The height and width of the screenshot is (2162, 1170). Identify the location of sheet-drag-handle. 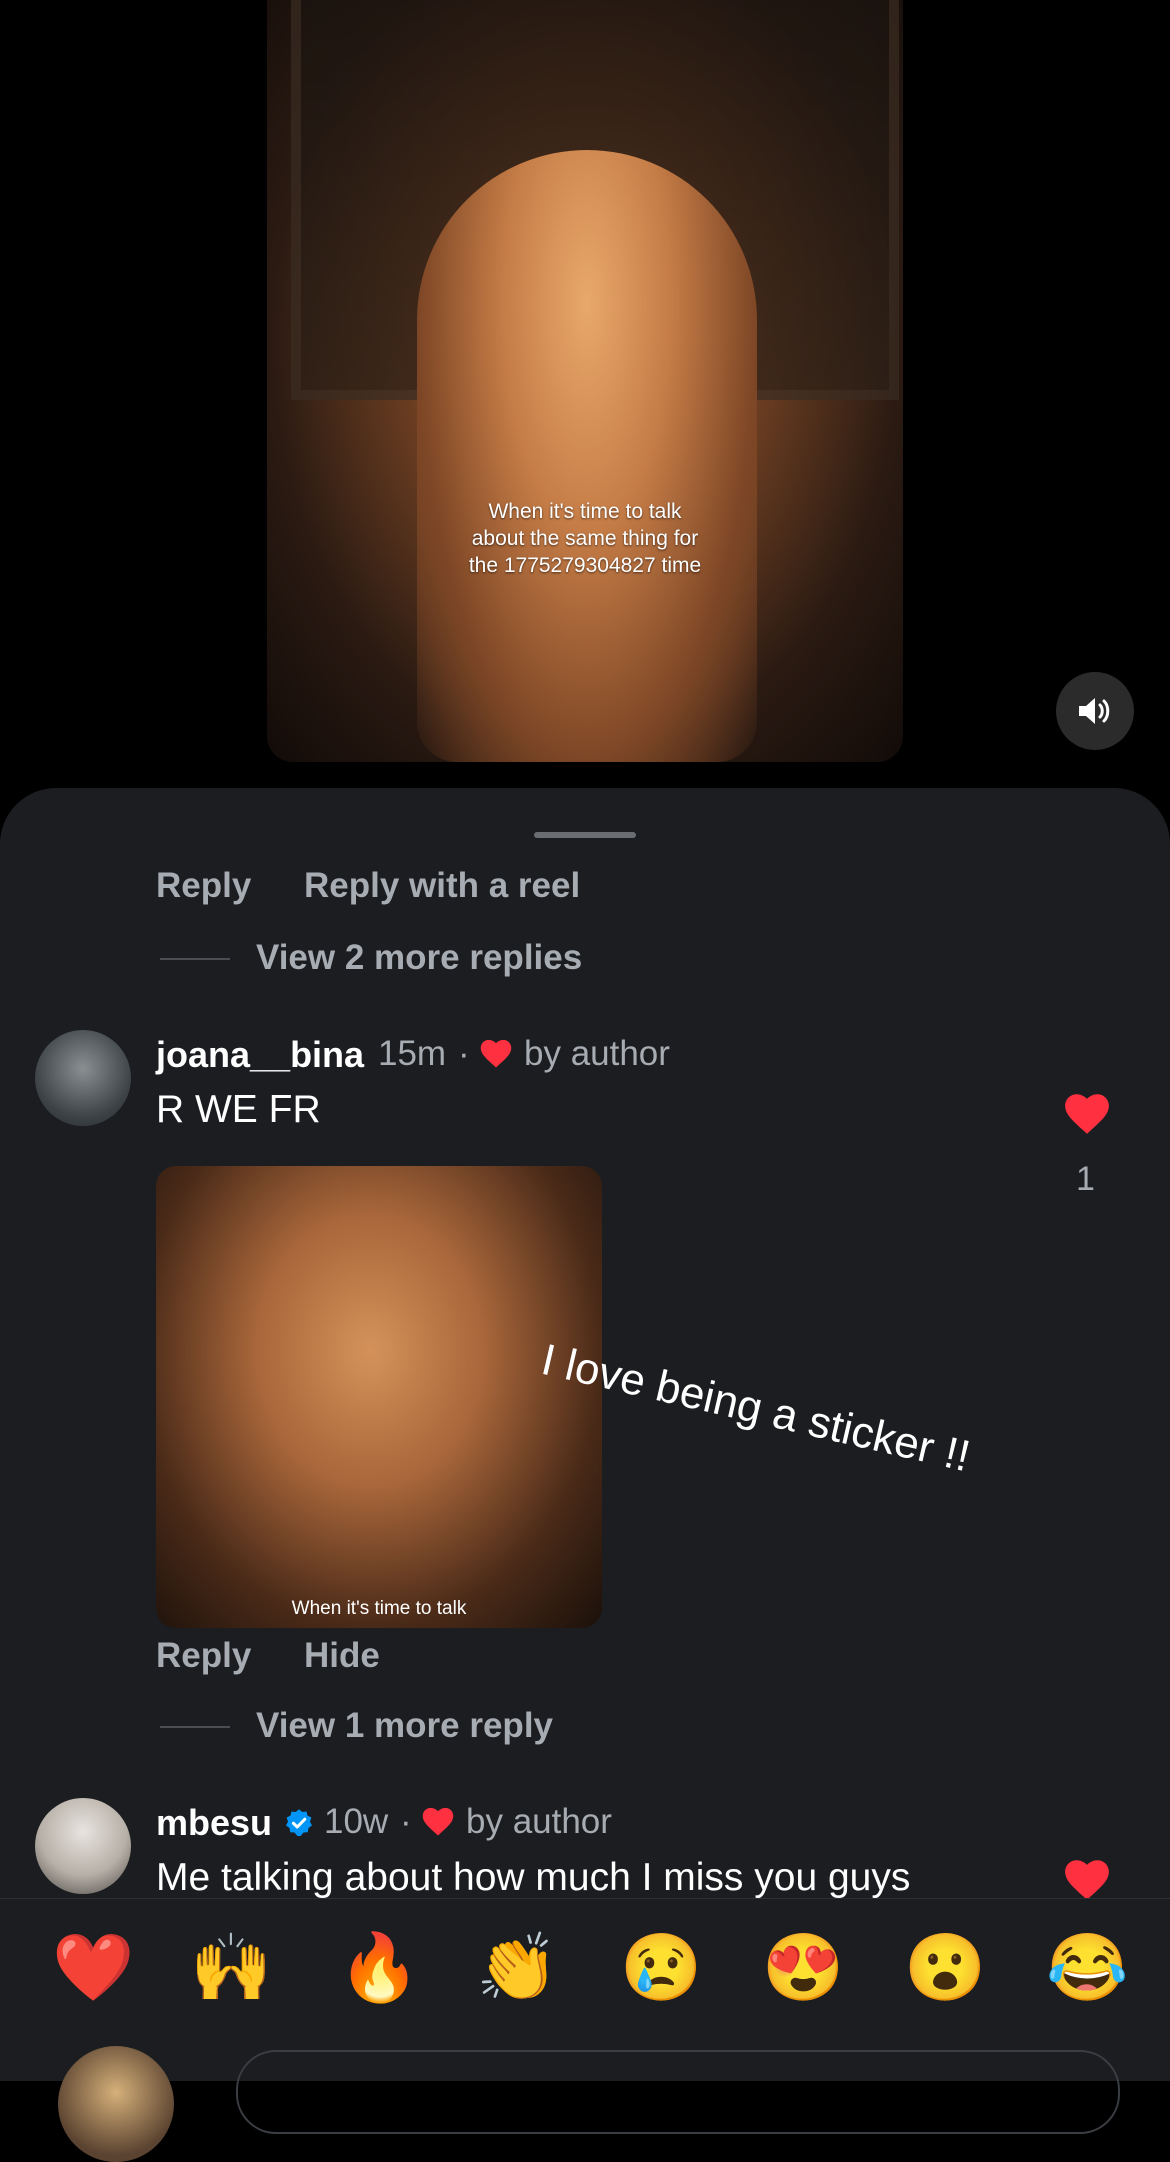
(585, 835).